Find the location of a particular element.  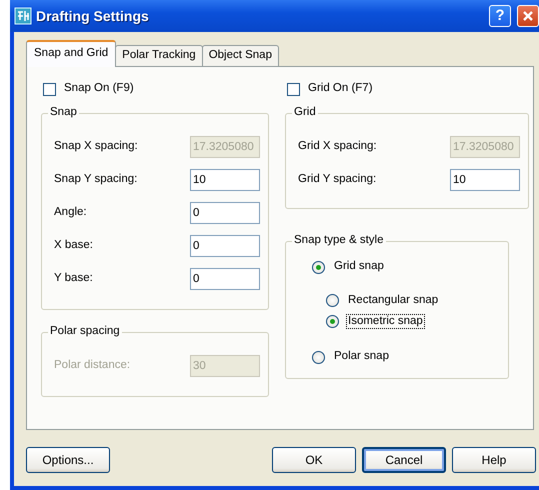

group-title: Snap is located at coordinates (63, 113).